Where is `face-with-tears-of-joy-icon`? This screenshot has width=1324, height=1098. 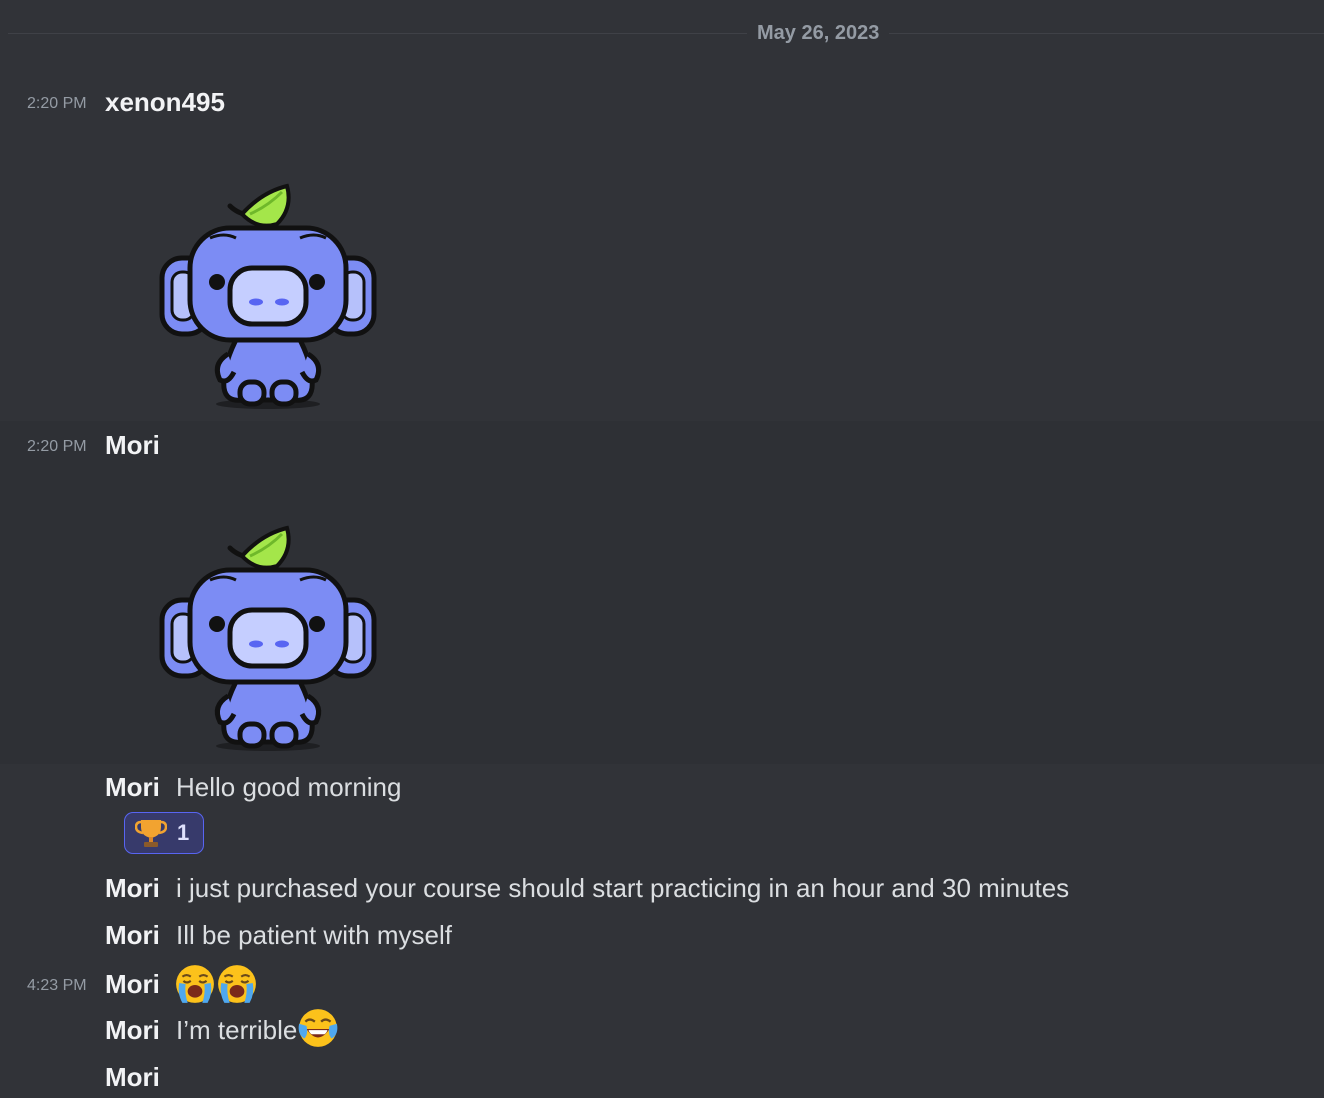 face-with-tears-of-joy-icon is located at coordinates (318, 1028).